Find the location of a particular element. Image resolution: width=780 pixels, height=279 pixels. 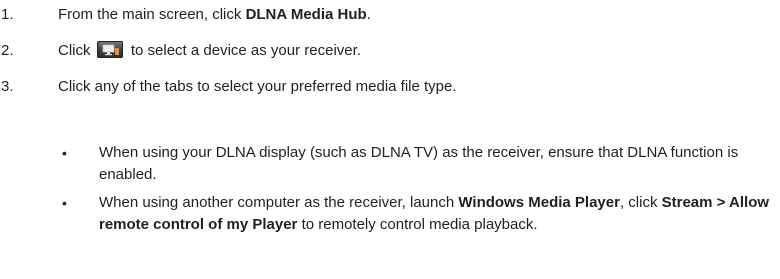

step-text-part: . is located at coordinates (368, 14).